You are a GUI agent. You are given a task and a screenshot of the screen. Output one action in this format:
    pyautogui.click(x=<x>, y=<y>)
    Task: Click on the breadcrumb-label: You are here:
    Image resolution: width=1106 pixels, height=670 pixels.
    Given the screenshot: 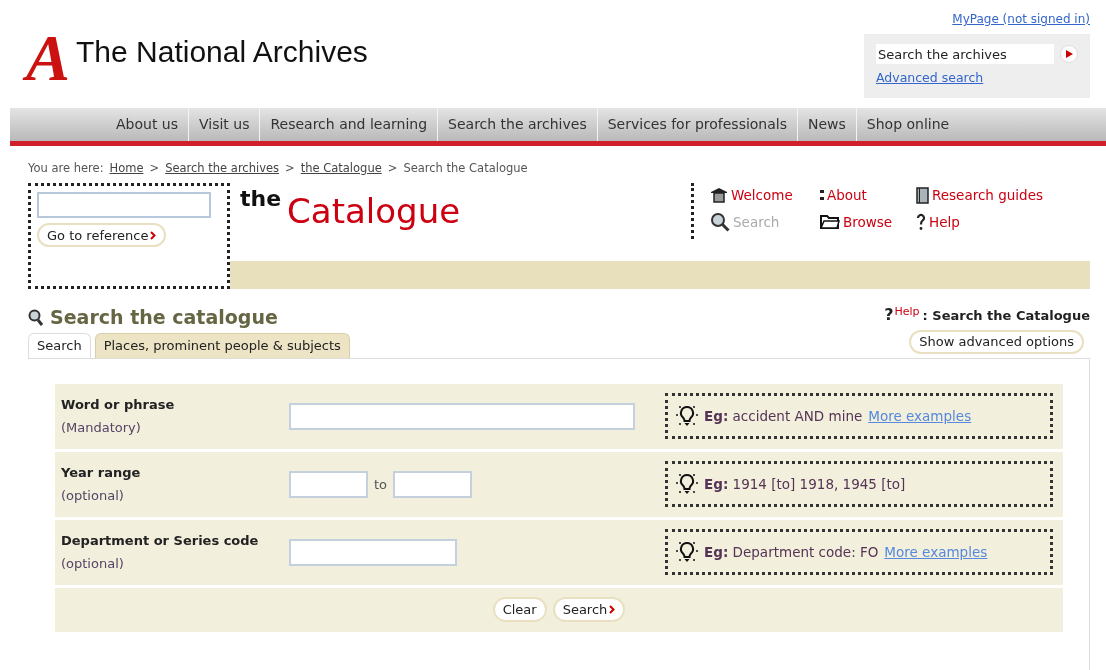 What is the action you would take?
    pyautogui.click(x=66, y=168)
    